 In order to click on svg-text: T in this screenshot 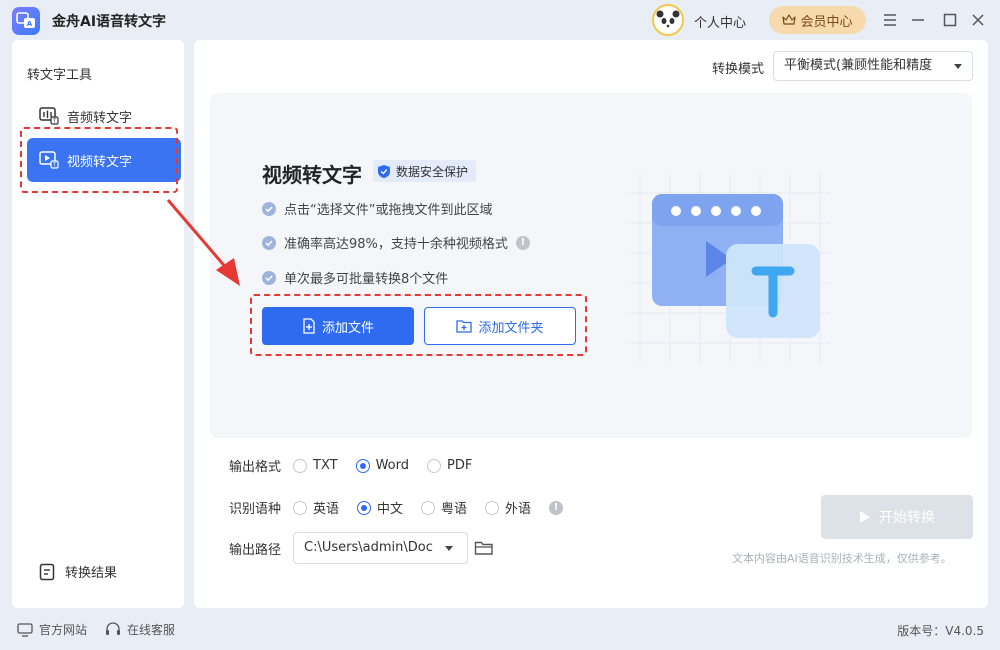, I will do `click(54, 122)`.